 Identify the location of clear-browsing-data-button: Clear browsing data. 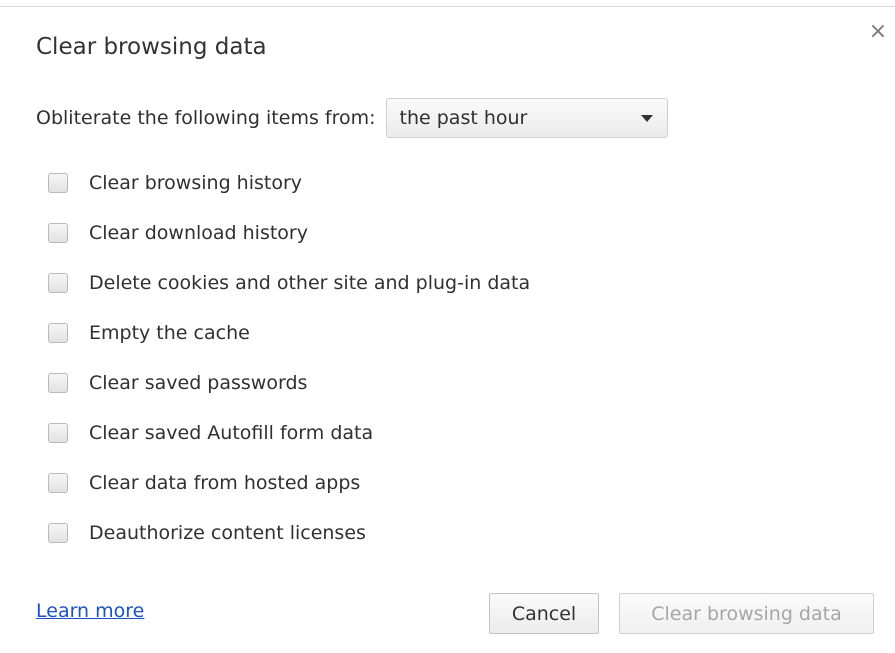
(746, 613).